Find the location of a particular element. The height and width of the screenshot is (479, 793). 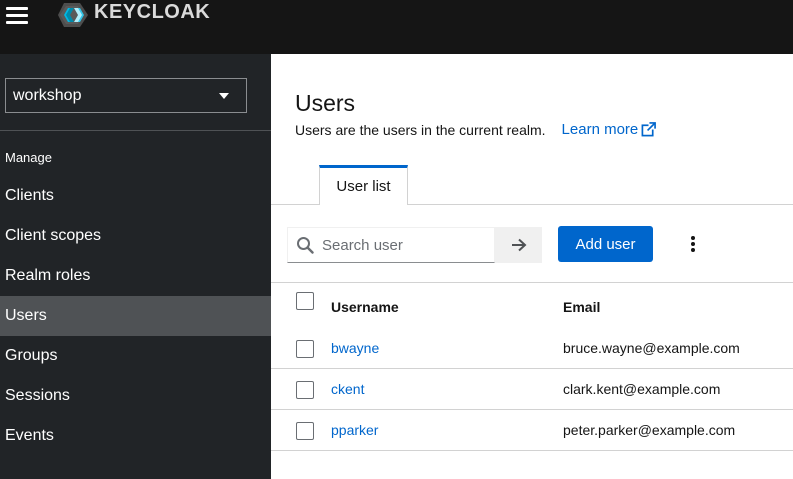

kebab-icon is located at coordinates (693, 244).